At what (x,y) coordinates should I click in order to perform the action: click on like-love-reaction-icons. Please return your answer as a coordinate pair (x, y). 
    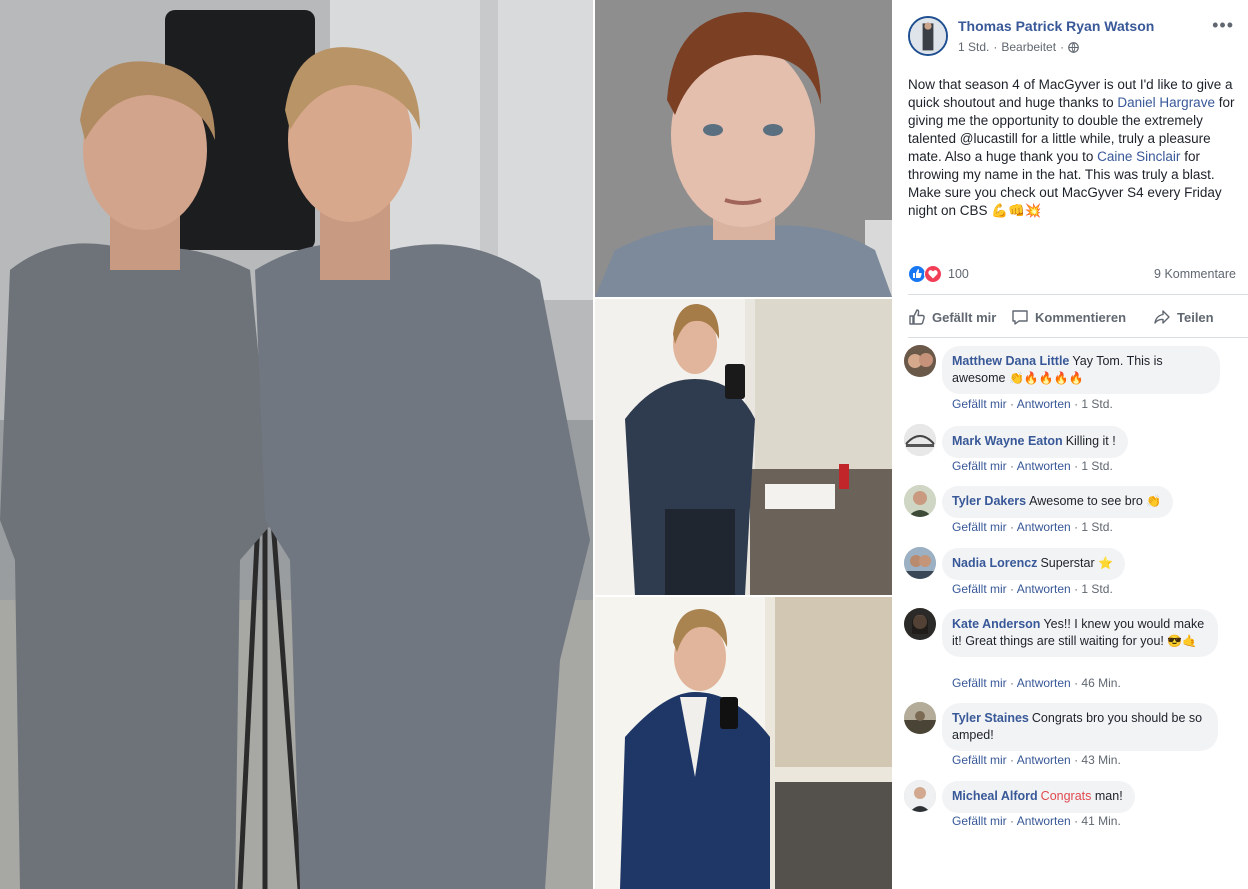
    Looking at the image, I should click on (926, 274).